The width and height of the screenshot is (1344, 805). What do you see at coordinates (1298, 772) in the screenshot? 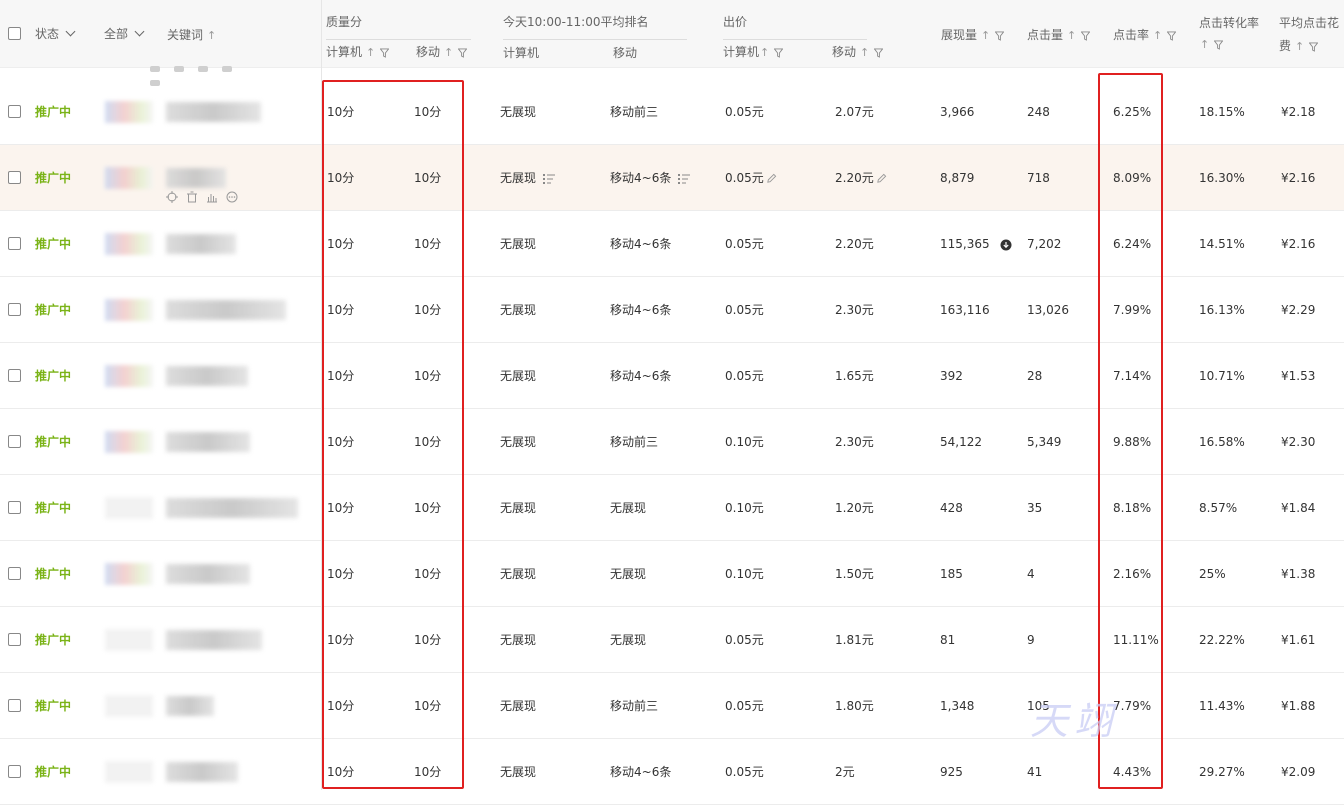
I see `avg-cost-cell: ¥2.09` at bounding box center [1298, 772].